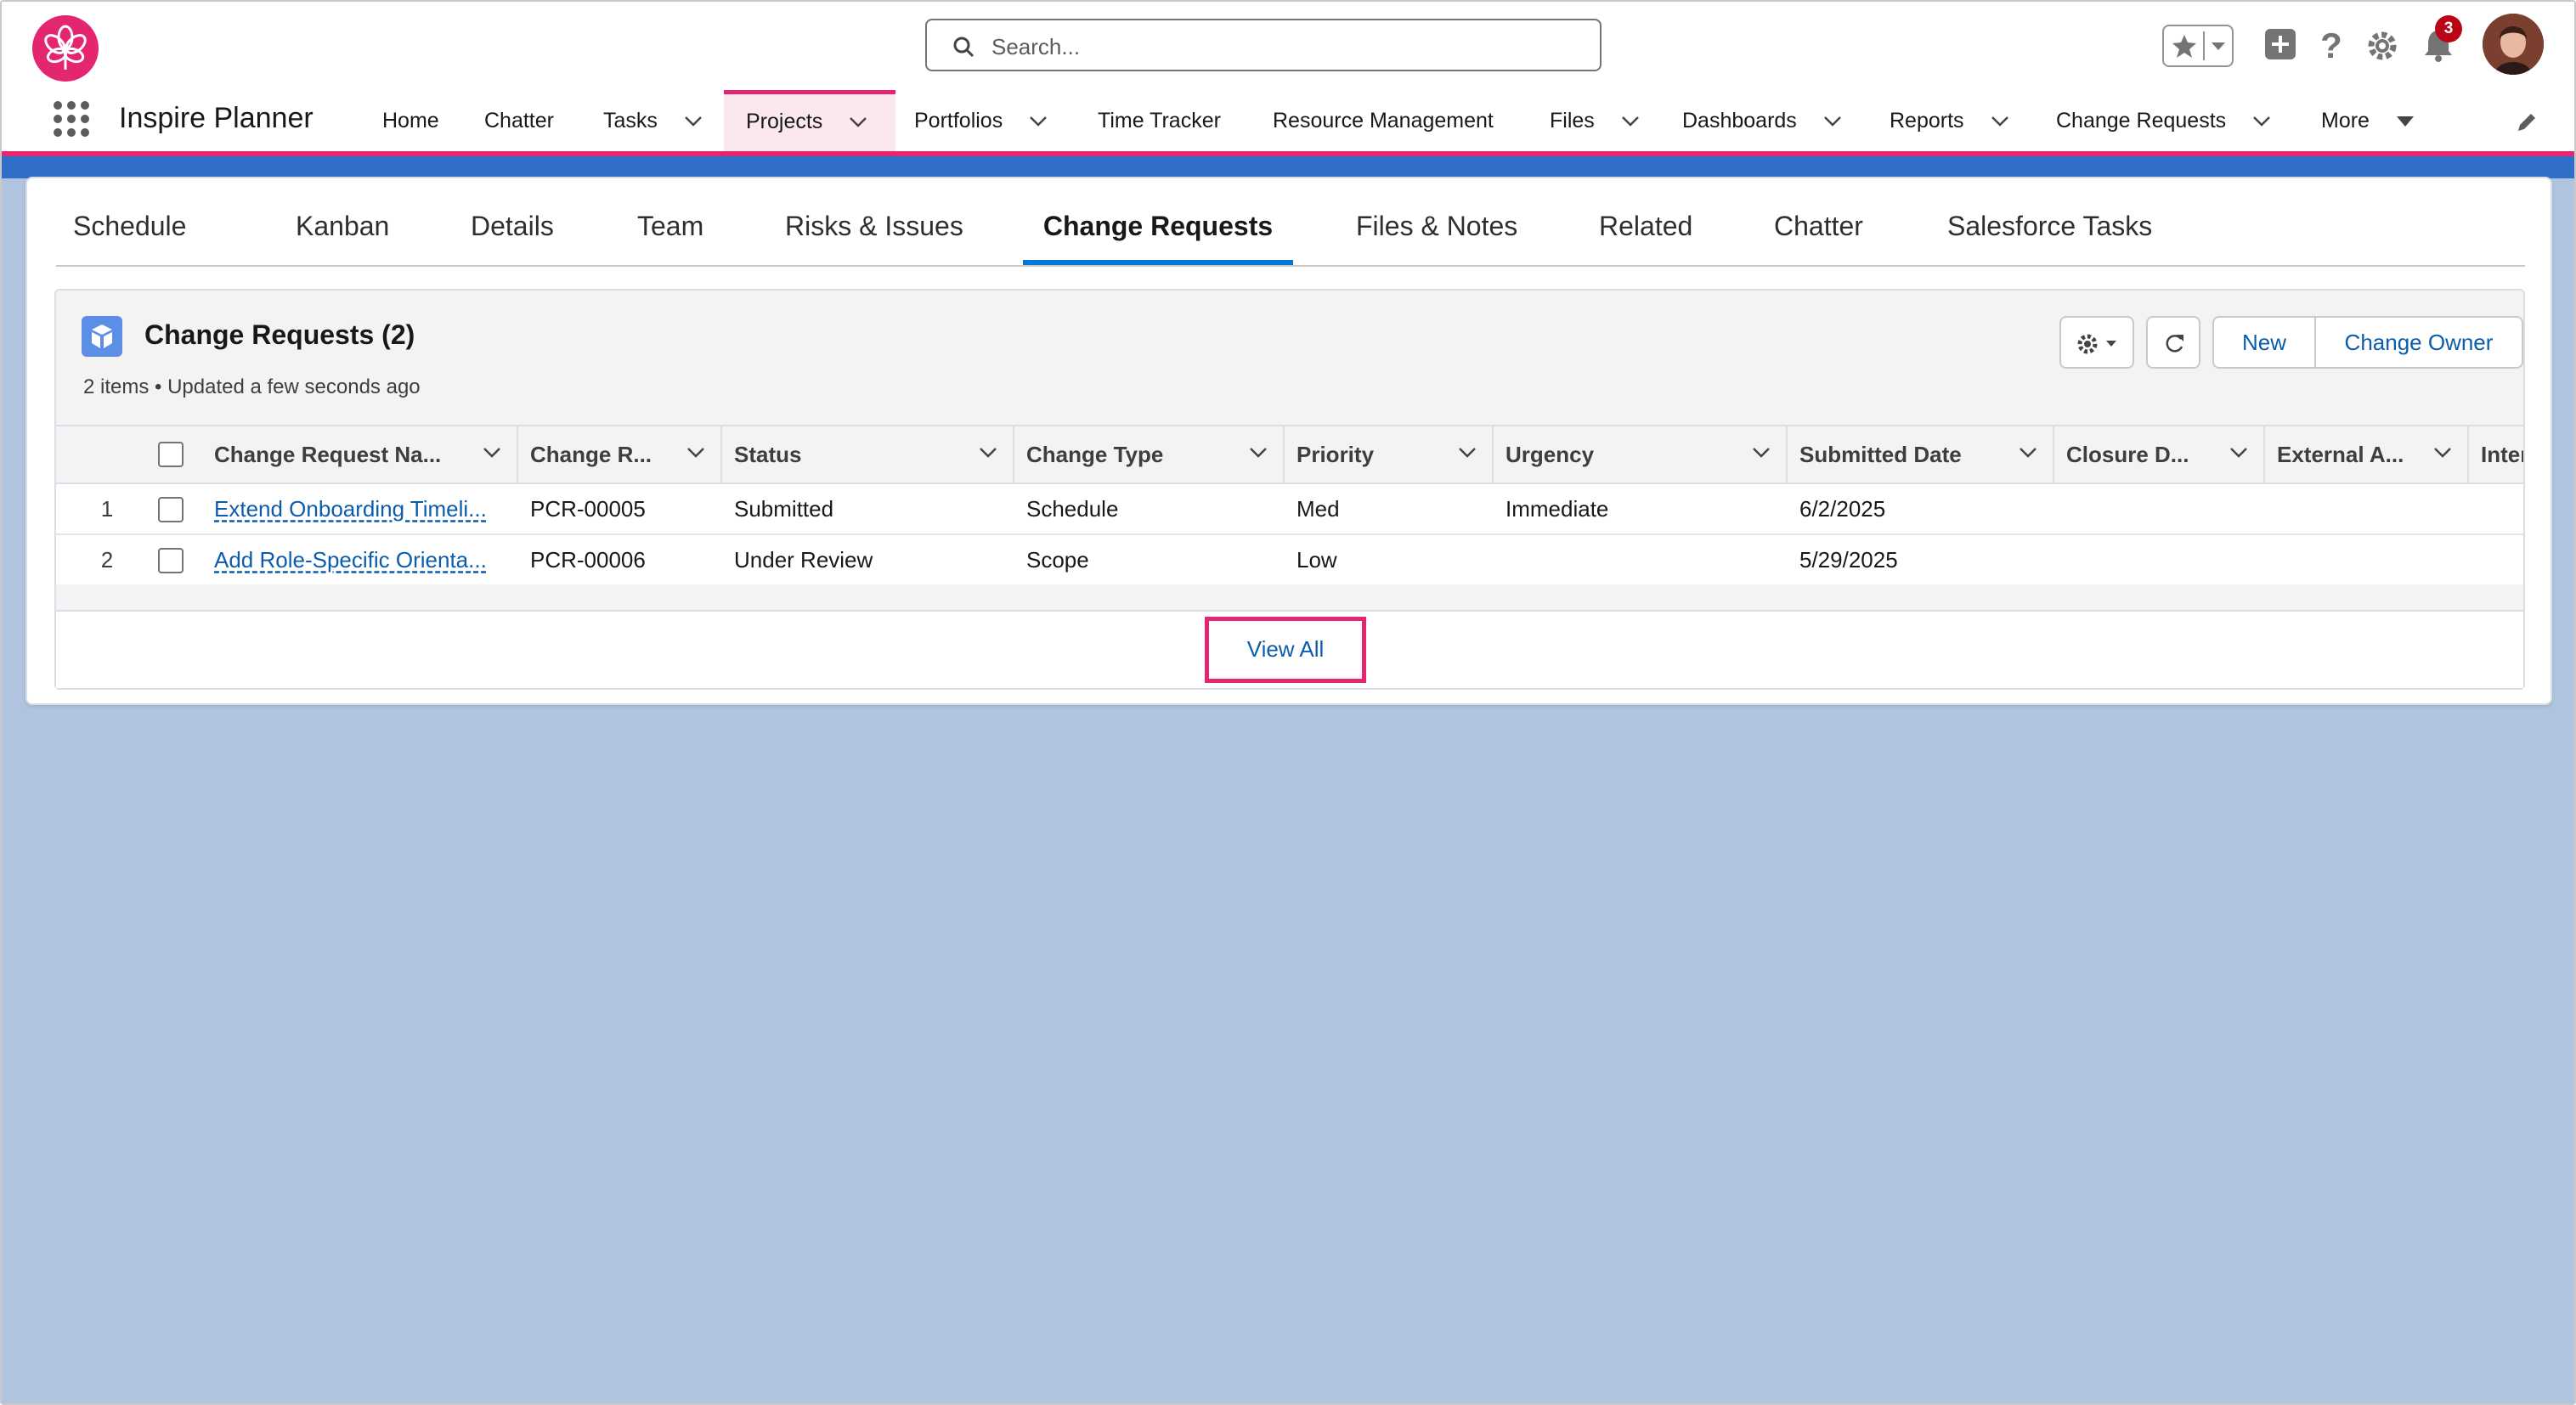 Image resolution: width=2576 pixels, height=1405 pixels. Describe the element at coordinates (411, 120) in the screenshot. I see `nav-home: Home` at that location.